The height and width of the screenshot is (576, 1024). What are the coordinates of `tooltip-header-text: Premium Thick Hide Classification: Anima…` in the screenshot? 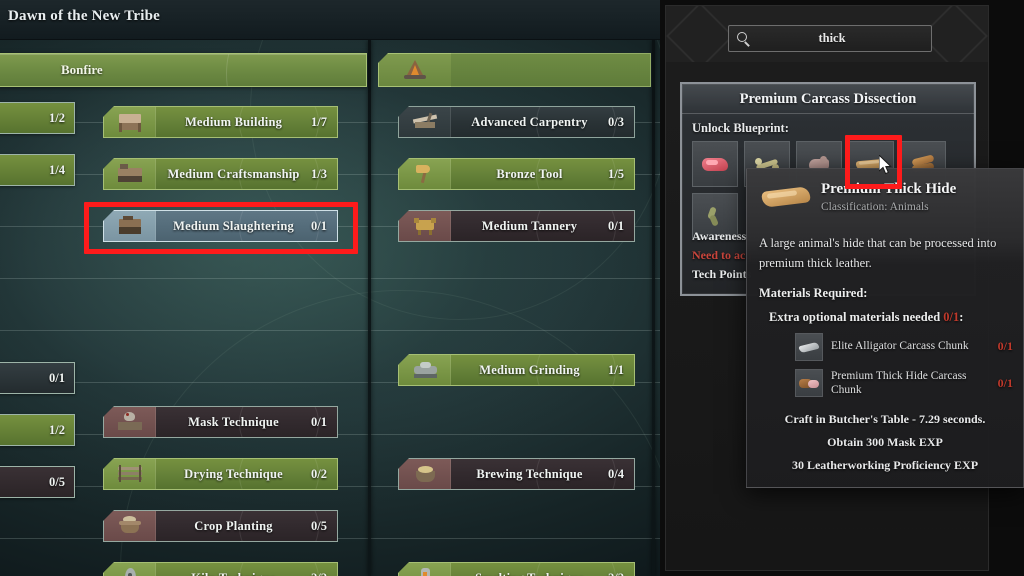 It's located at (888, 197).